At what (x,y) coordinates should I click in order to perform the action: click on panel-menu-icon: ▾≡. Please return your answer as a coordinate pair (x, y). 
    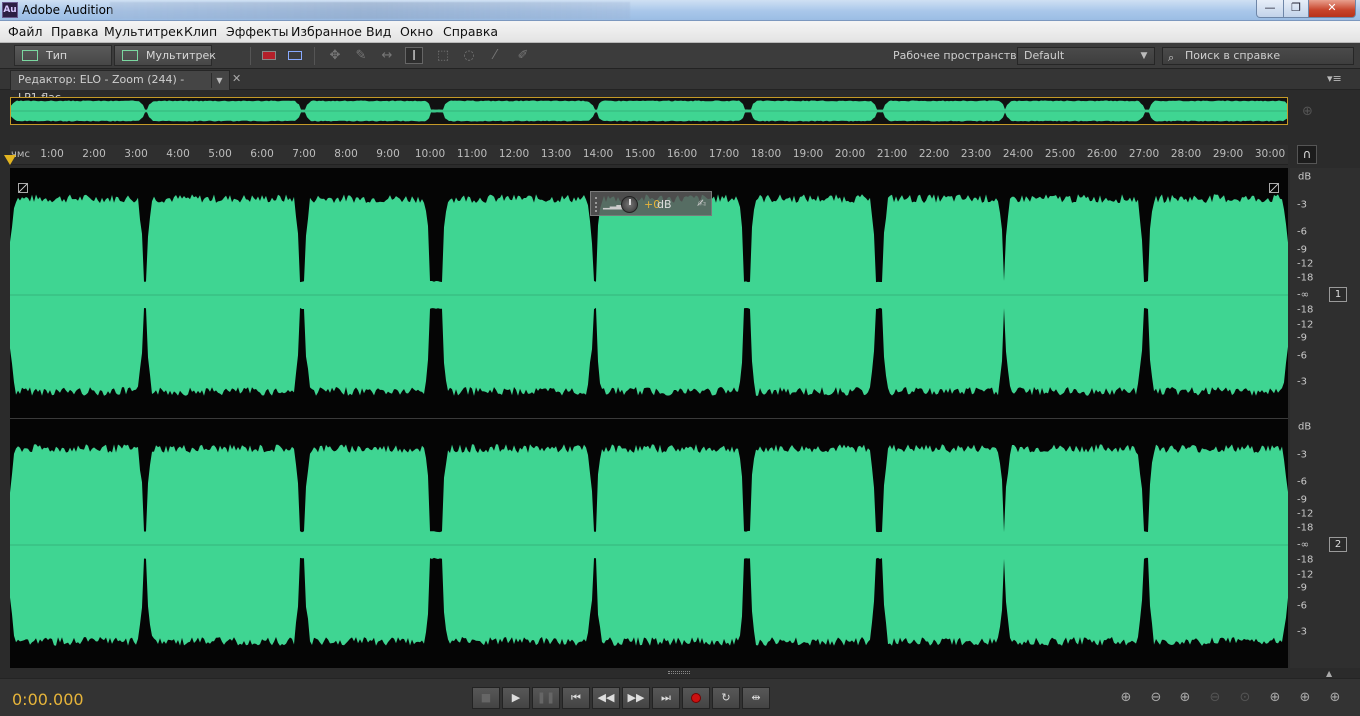
    Looking at the image, I should click on (1334, 78).